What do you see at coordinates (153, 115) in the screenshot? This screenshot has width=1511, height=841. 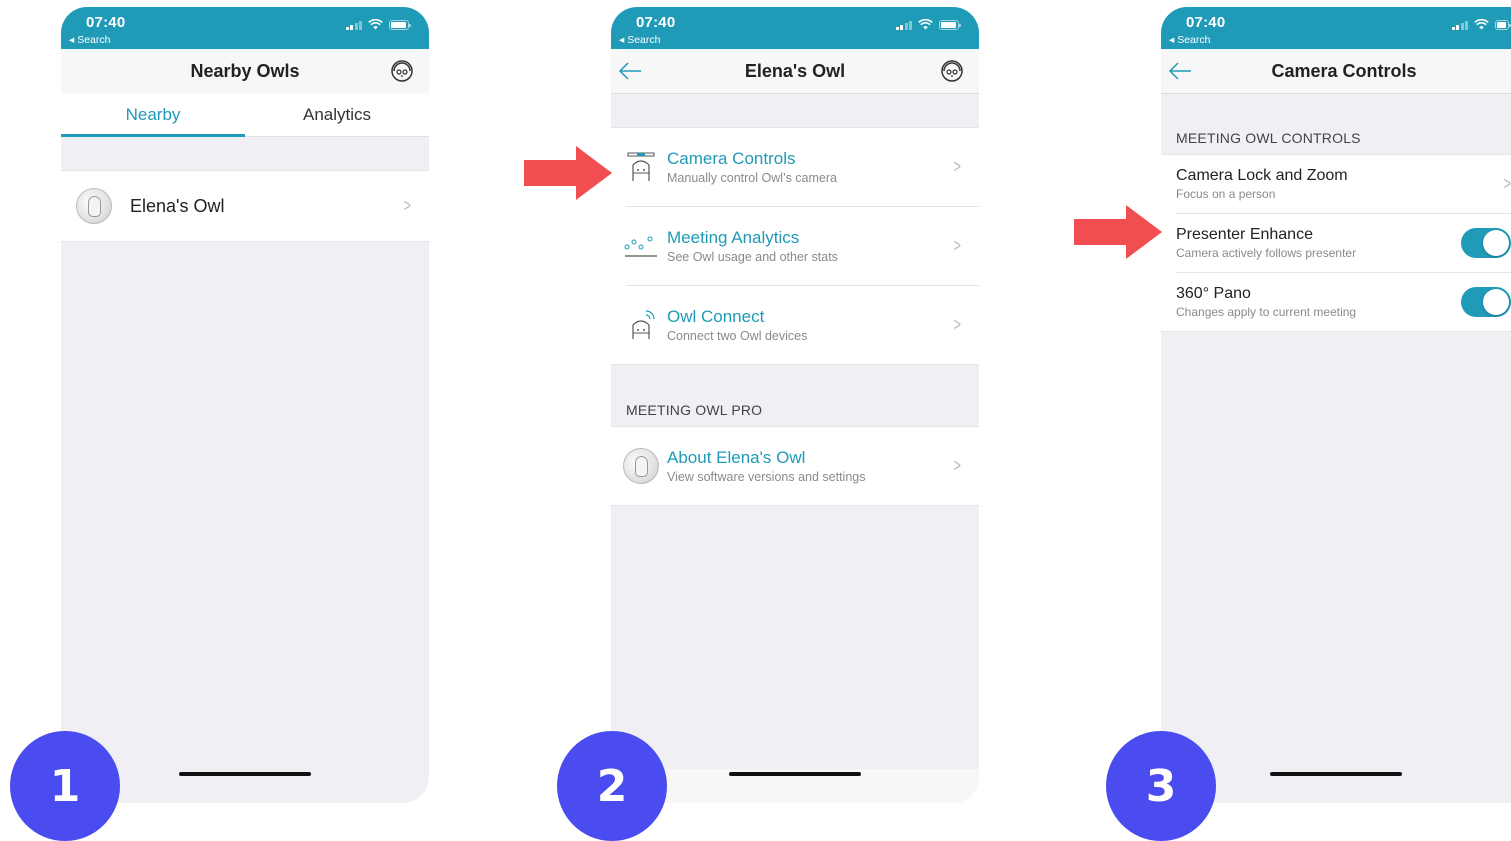 I see `tab-nearby: Nearby` at bounding box center [153, 115].